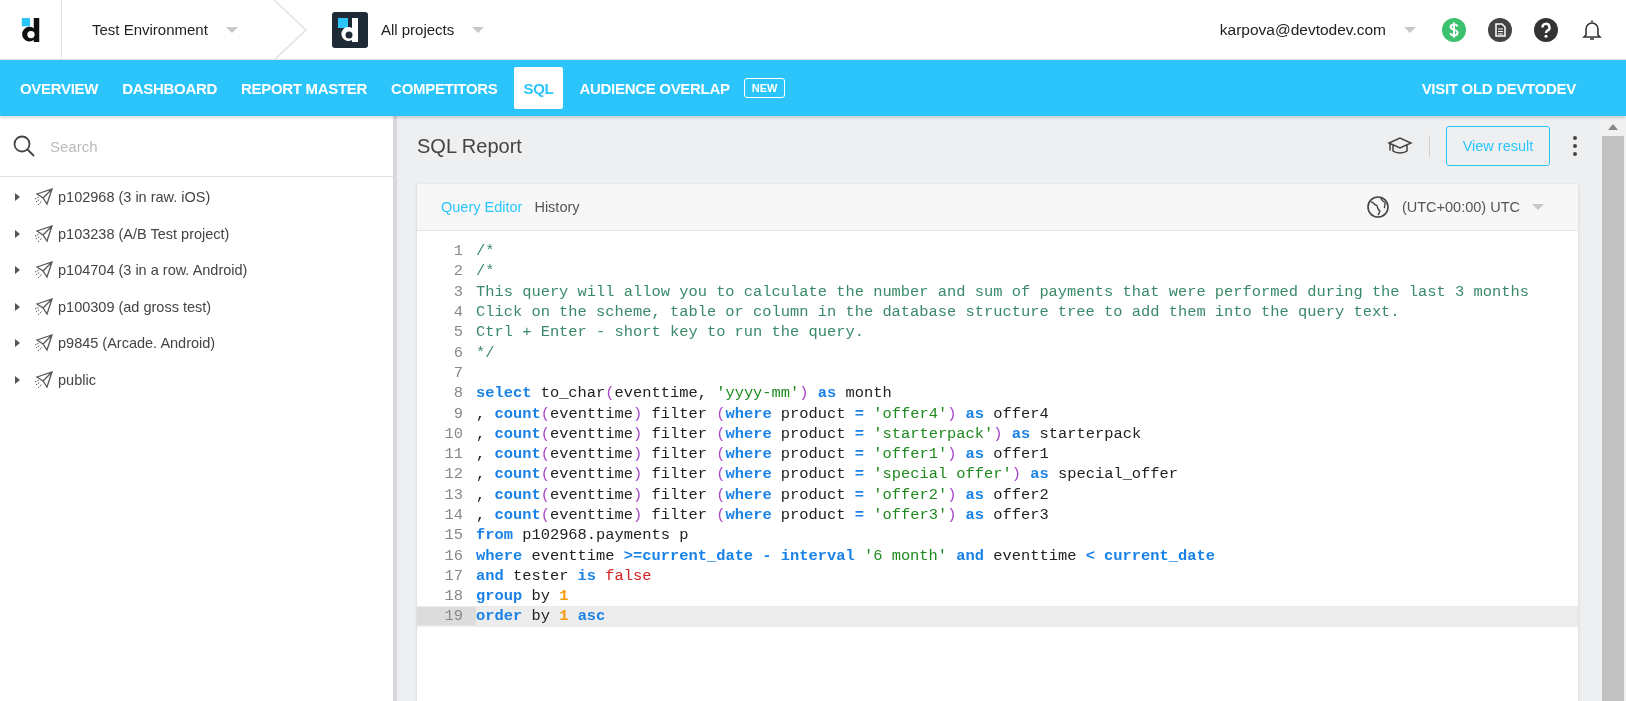 The image size is (1626, 701). I want to click on line-number: 16, so click(453, 555).